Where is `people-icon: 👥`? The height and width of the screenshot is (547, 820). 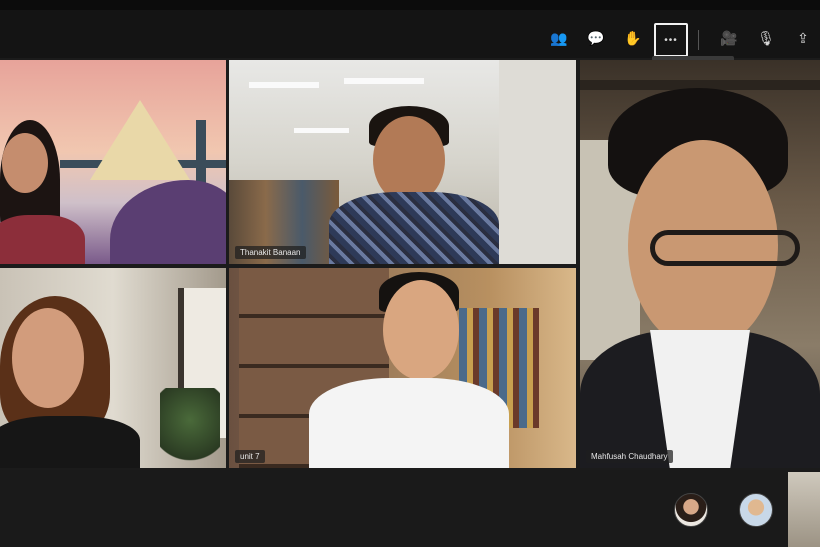 people-icon: 👥 is located at coordinates (559, 38).